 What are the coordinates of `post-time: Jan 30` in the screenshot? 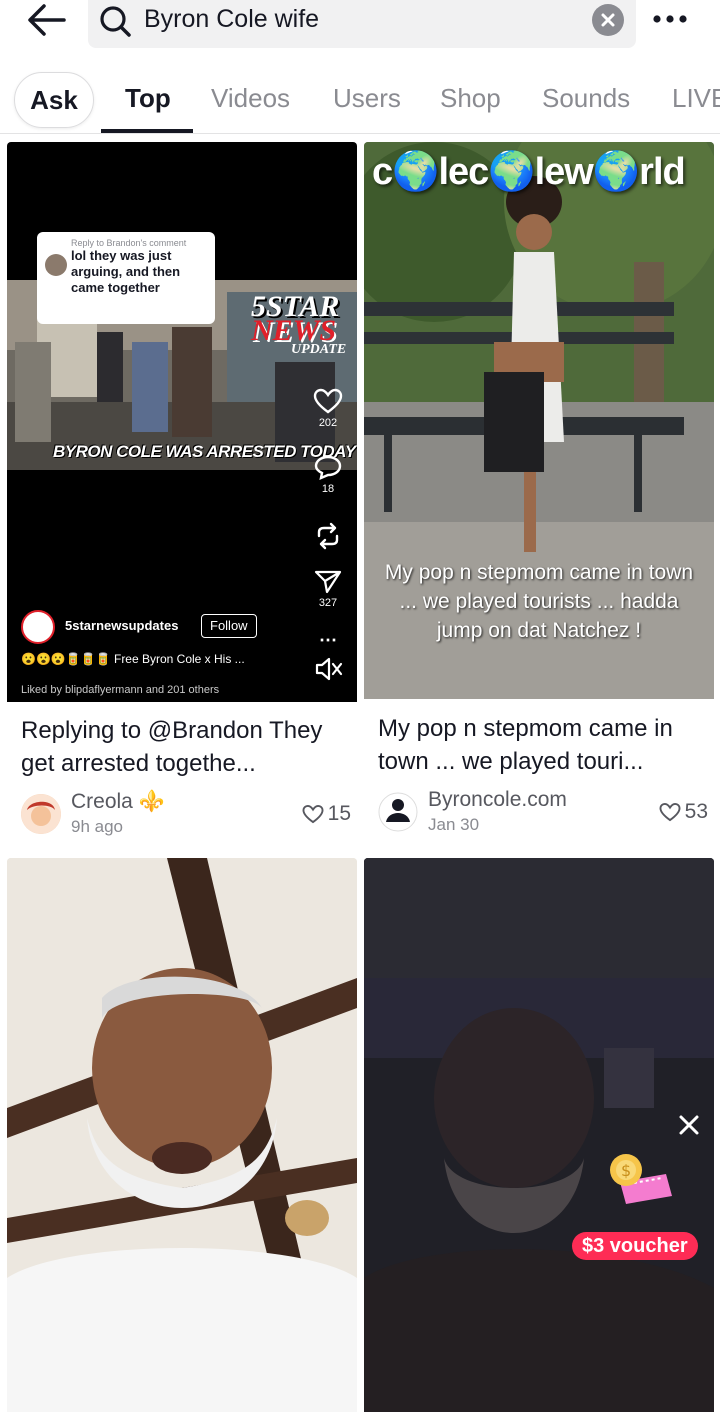 It's located at (454, 824).